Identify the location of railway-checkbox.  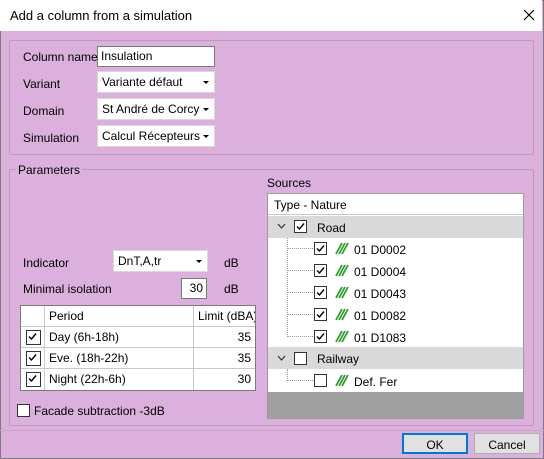
(300, 358).